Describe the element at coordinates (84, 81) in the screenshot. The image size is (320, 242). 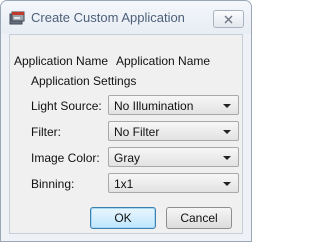
I see `settings-group-label: Application Settings` at that location.